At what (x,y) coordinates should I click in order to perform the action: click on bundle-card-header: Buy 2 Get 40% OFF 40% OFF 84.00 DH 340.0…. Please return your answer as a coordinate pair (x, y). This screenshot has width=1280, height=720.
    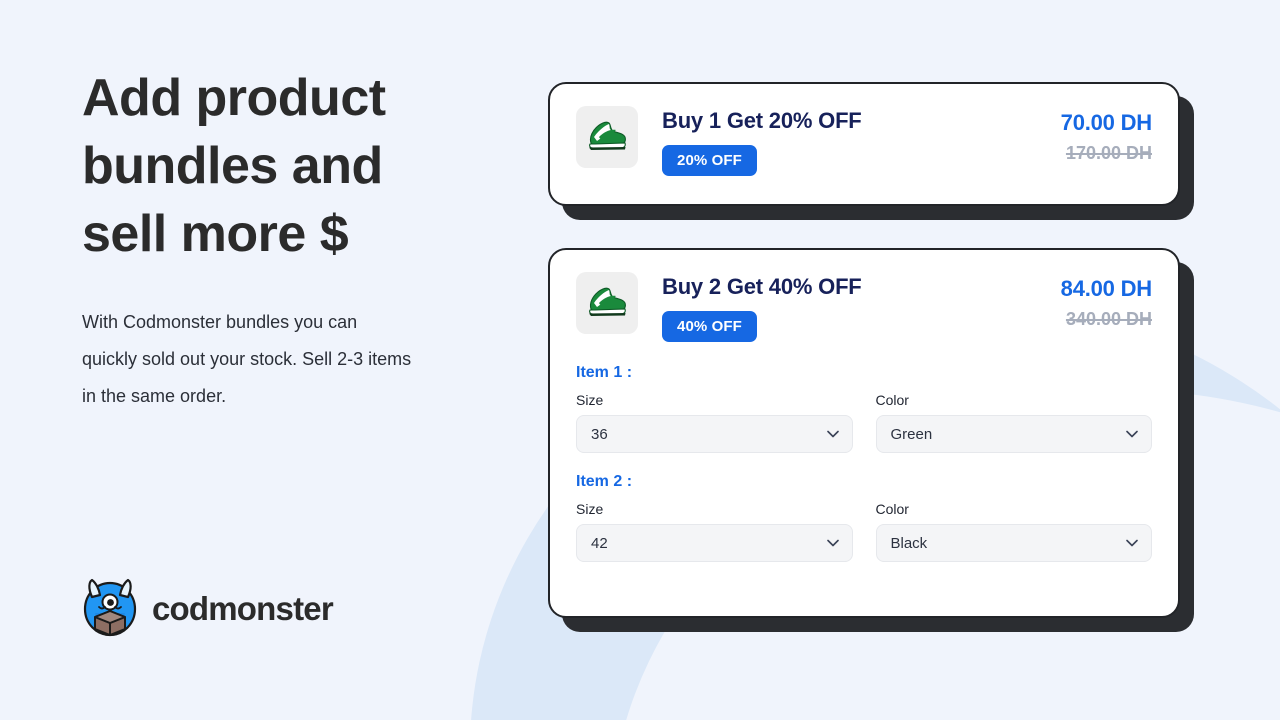
    Looking at the image, I should click on (864, 296).